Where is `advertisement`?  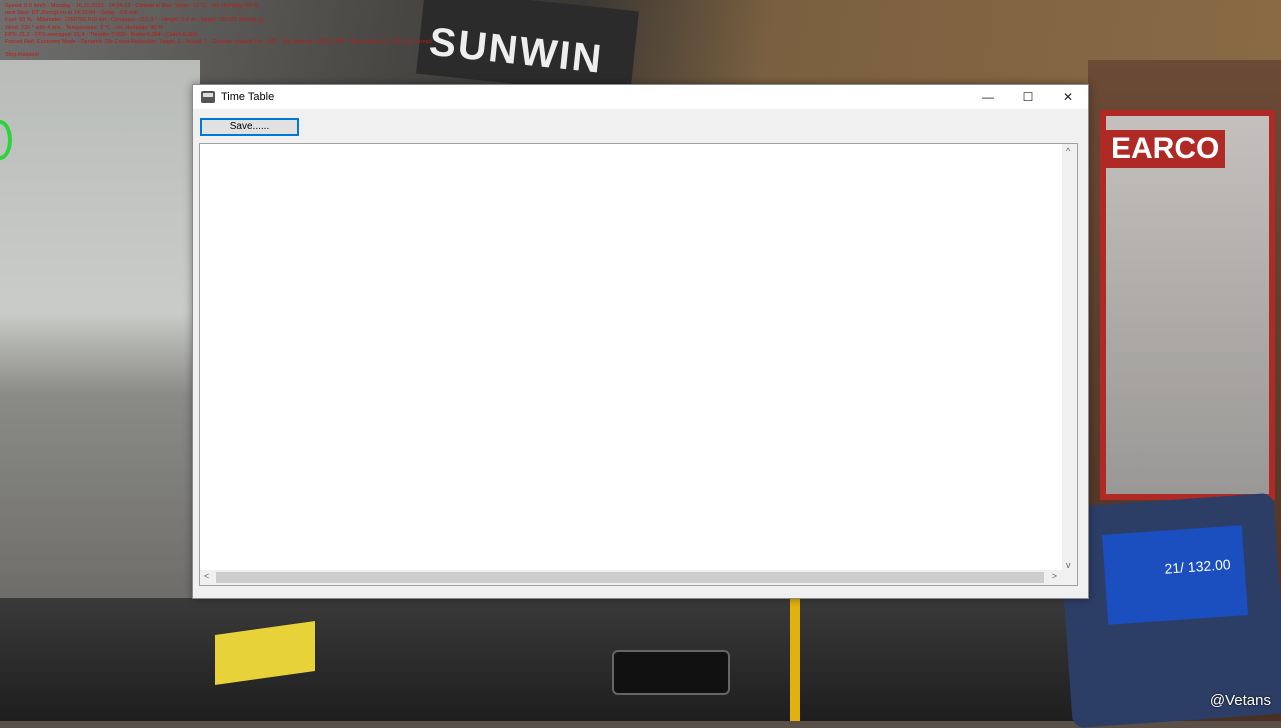
advertisement is located at coordinates (1187, 305).